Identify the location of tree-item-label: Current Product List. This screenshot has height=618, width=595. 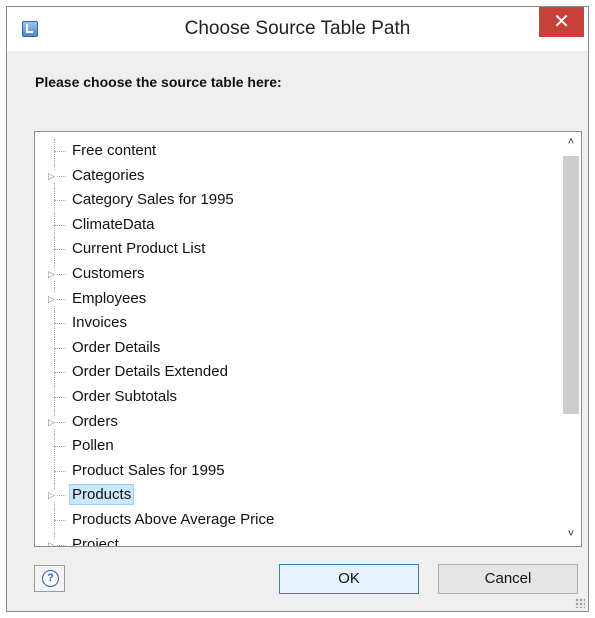
(139, 249).